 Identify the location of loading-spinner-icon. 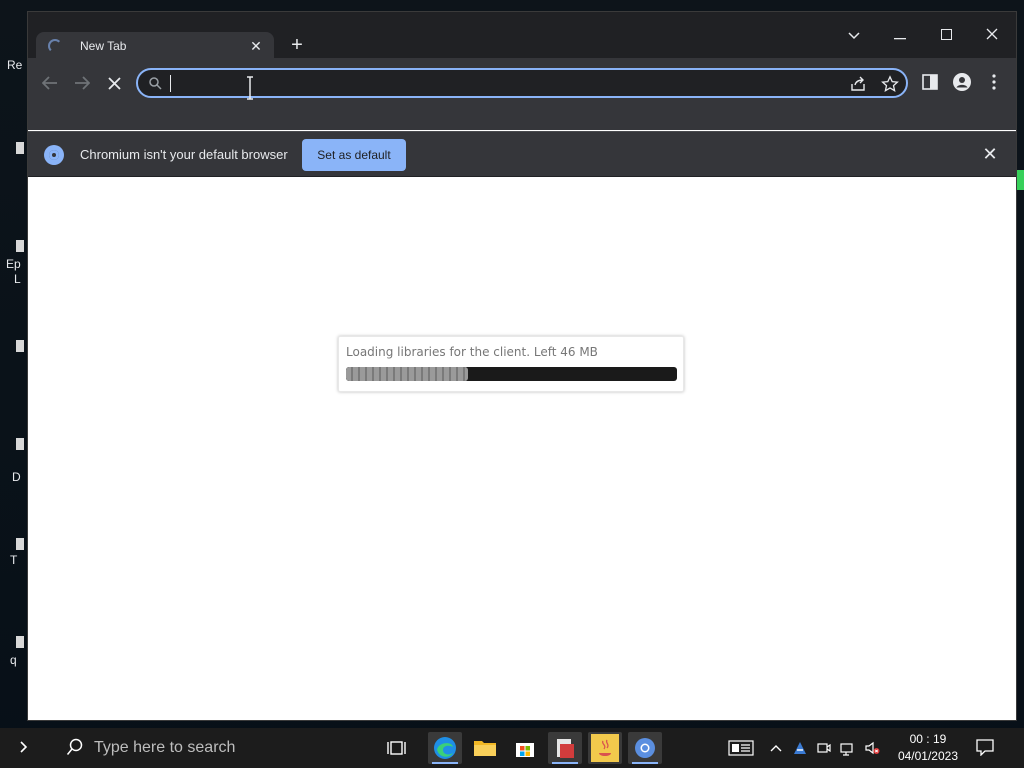
(55, 46).